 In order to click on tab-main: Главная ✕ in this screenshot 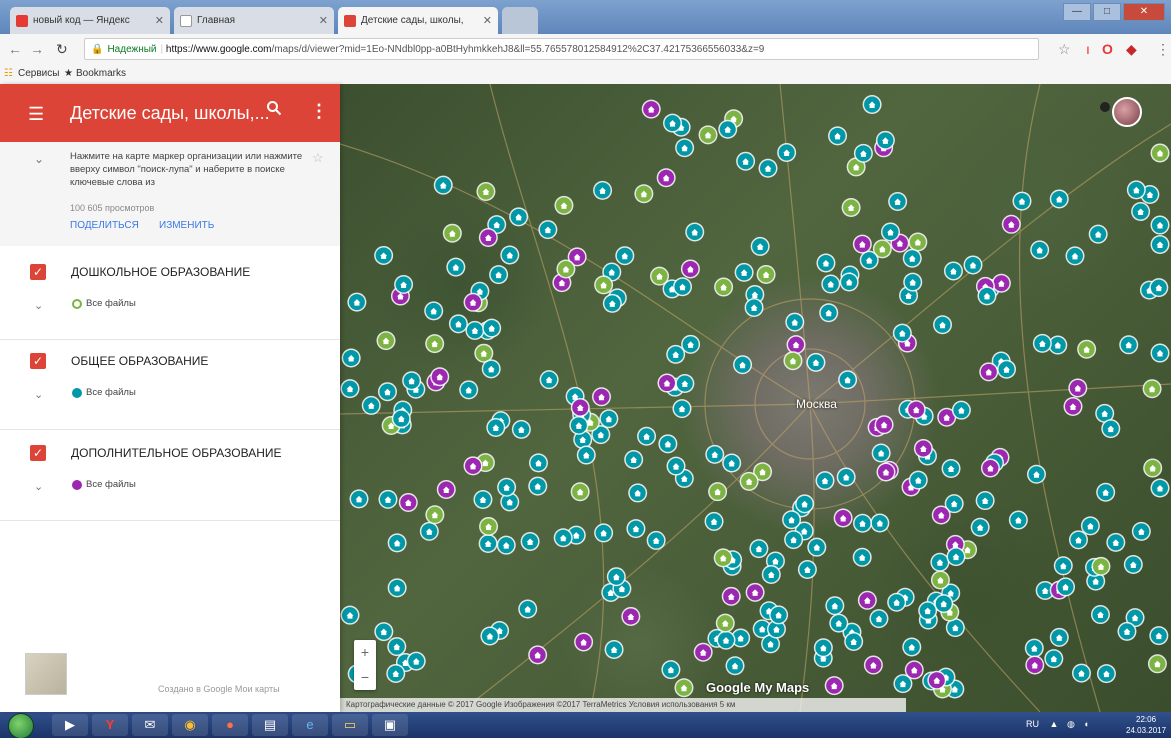, I will do `click(254, 20)`.